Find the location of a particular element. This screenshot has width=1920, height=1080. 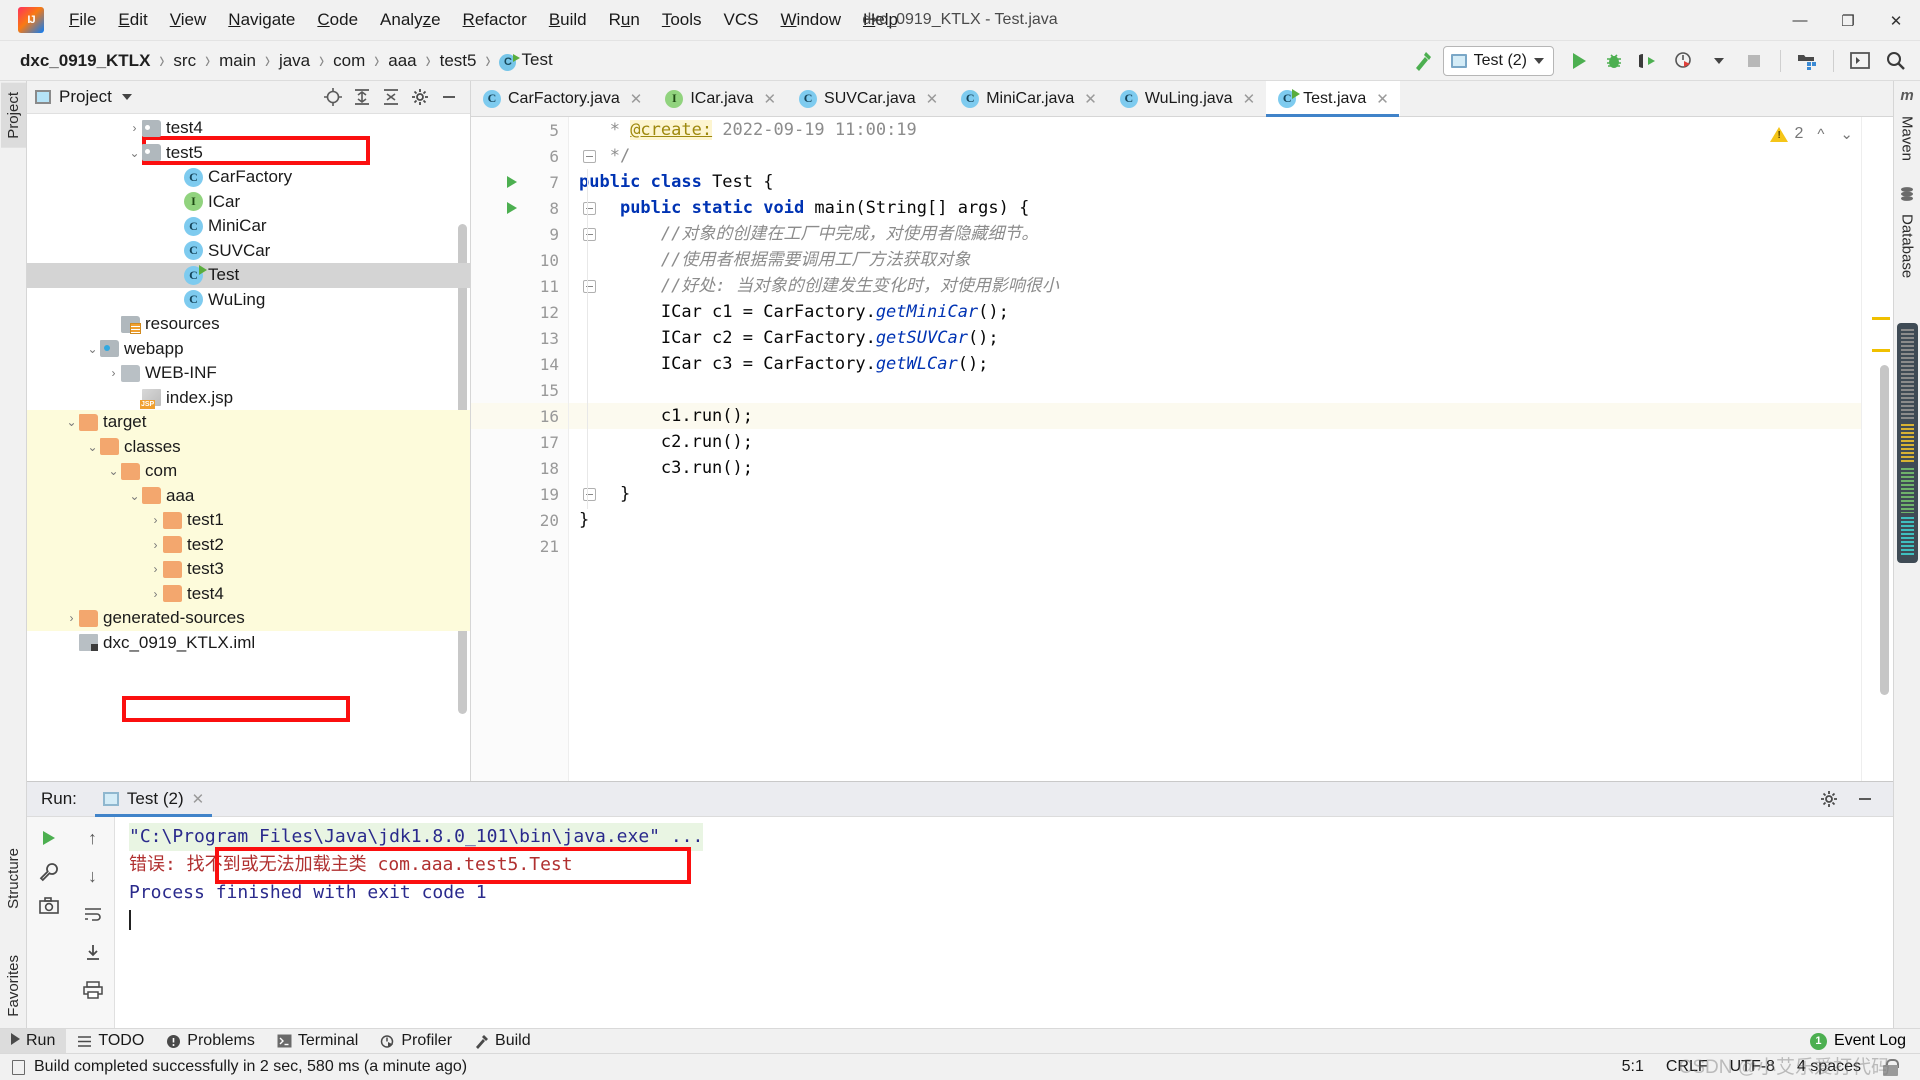

minimize-button: — is located at coordinates (1800, 20).